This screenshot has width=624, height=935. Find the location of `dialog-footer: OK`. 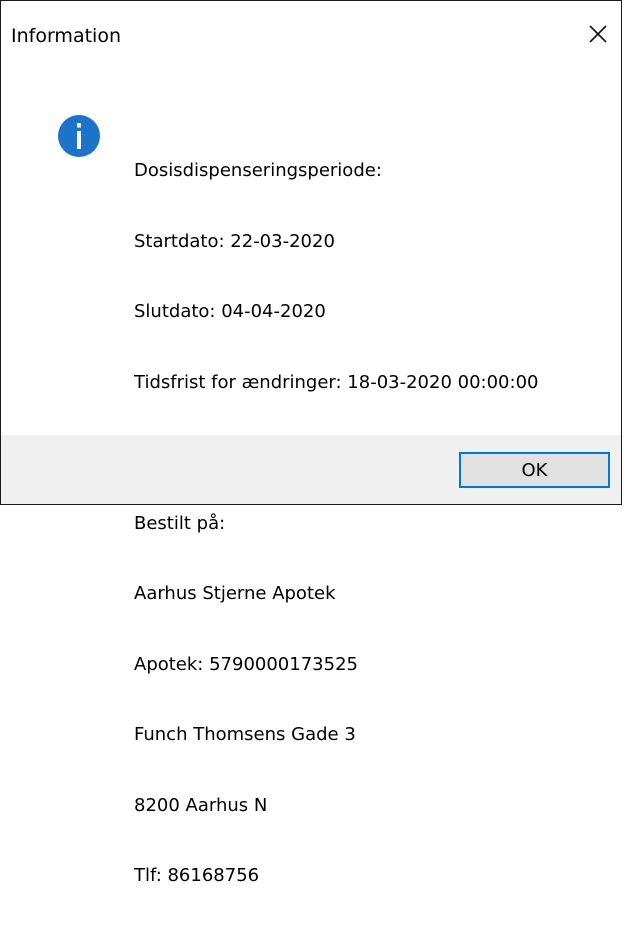

dialog-footer: OK is located at coordinates (311, 469).